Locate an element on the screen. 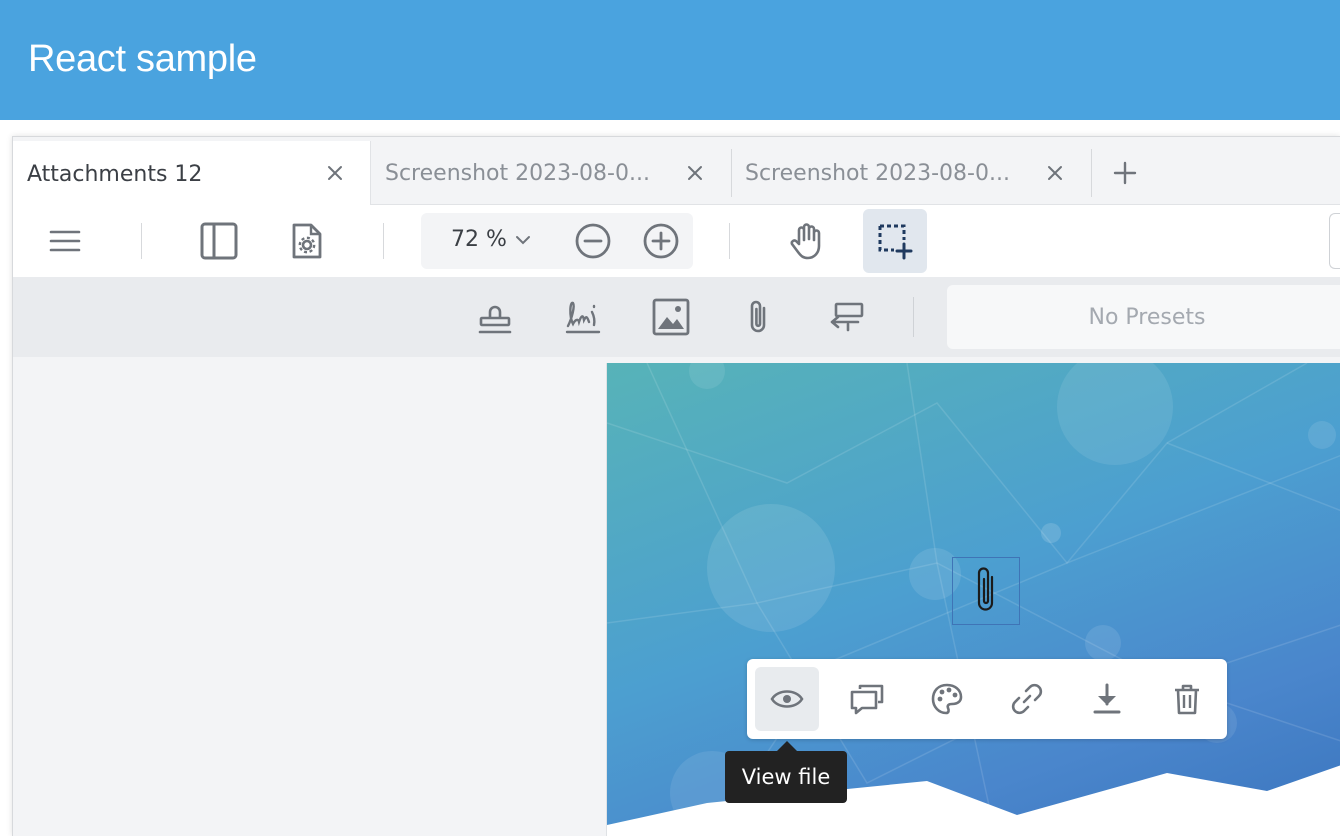 The image size is (1340, 836). comment-button is located at coordinates (867, 699).